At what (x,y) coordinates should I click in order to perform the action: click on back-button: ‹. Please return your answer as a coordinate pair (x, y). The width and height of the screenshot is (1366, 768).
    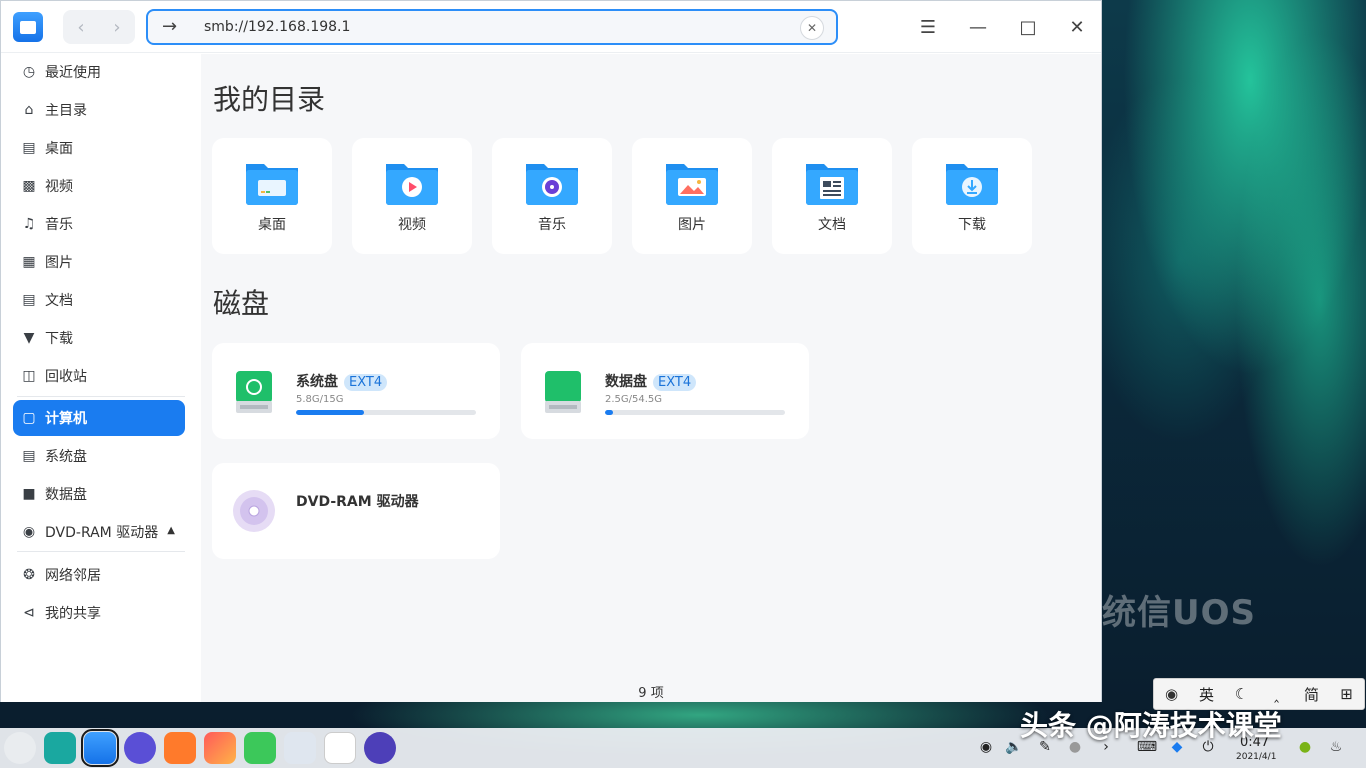
    Looking at the image, I should click on (81, 27).